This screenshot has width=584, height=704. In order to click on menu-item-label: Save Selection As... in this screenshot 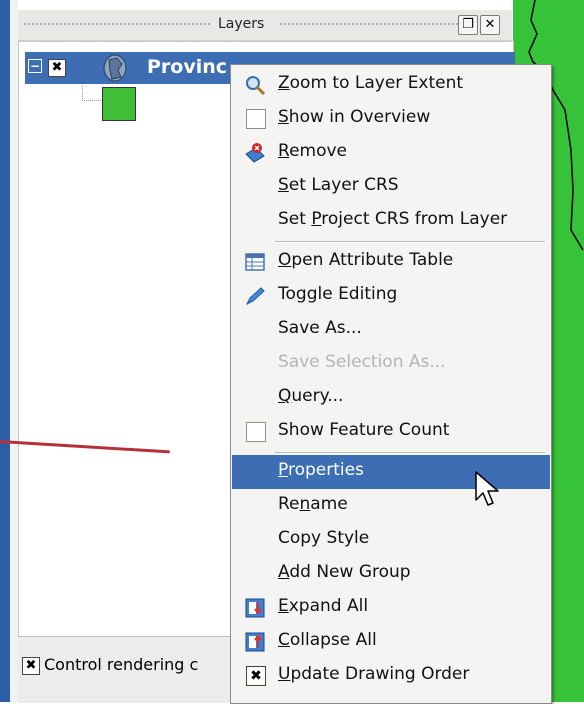, I will do `click(362, 362)`.